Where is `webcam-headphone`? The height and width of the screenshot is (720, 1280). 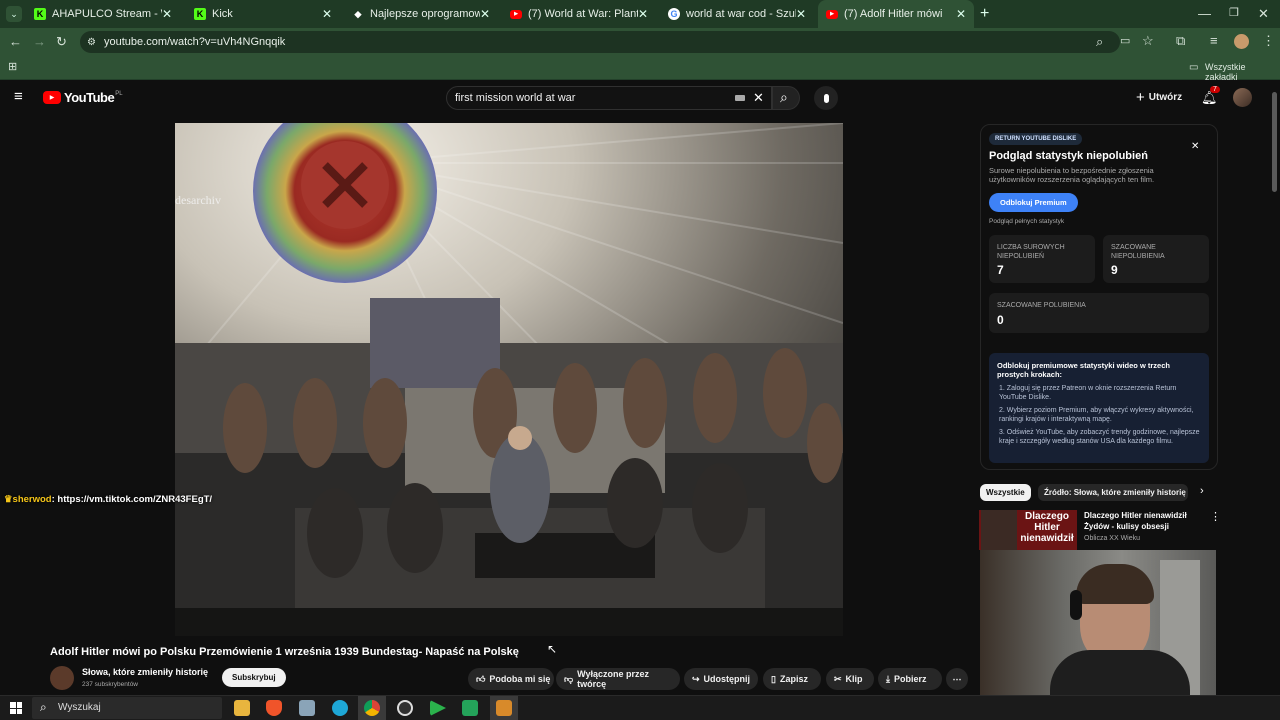
webcam-headphone is located at coordinates (1076, 605).